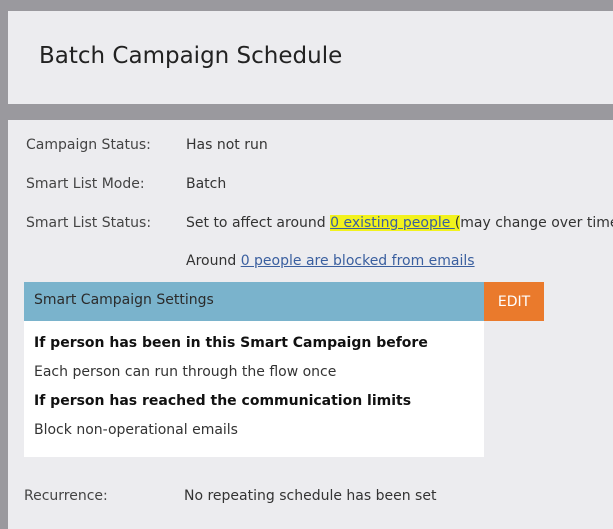  I want to click on edit-button: EDIT, so click(514, 301).